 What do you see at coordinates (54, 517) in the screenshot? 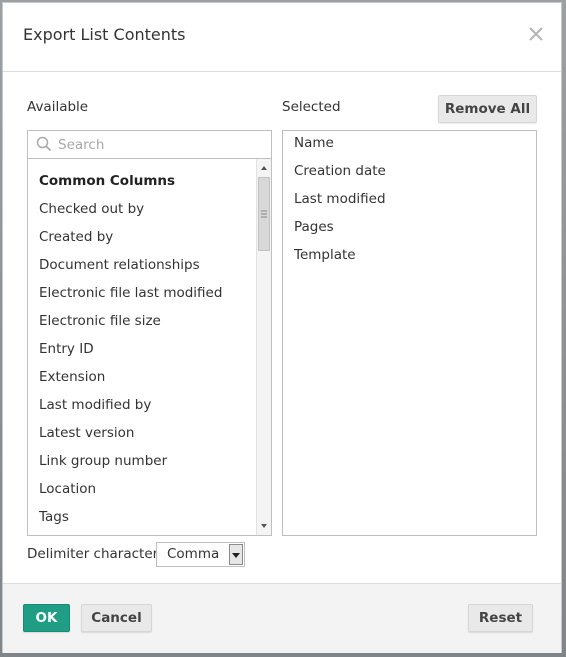
I see `list-item: Tags` at bounding box center [54, 517].